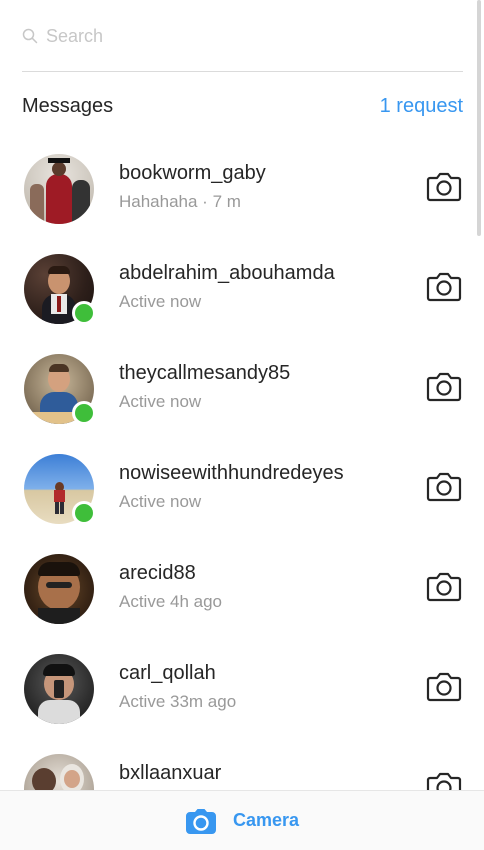 This screenshot has height=850, width=484. I want to click on search-input: Search, so click(74, 36).